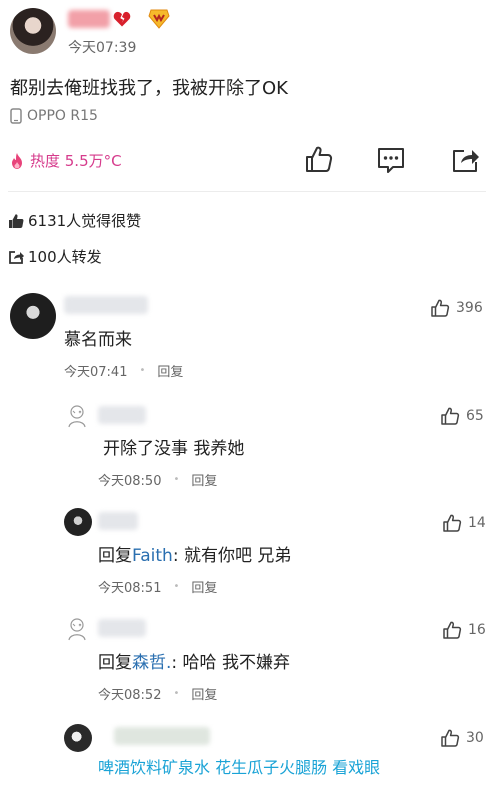  What do you see at coordinates (65, 257) in the screenshot?
I see `reposts-count-text: 100人转发` at bounding box center [65, 257].